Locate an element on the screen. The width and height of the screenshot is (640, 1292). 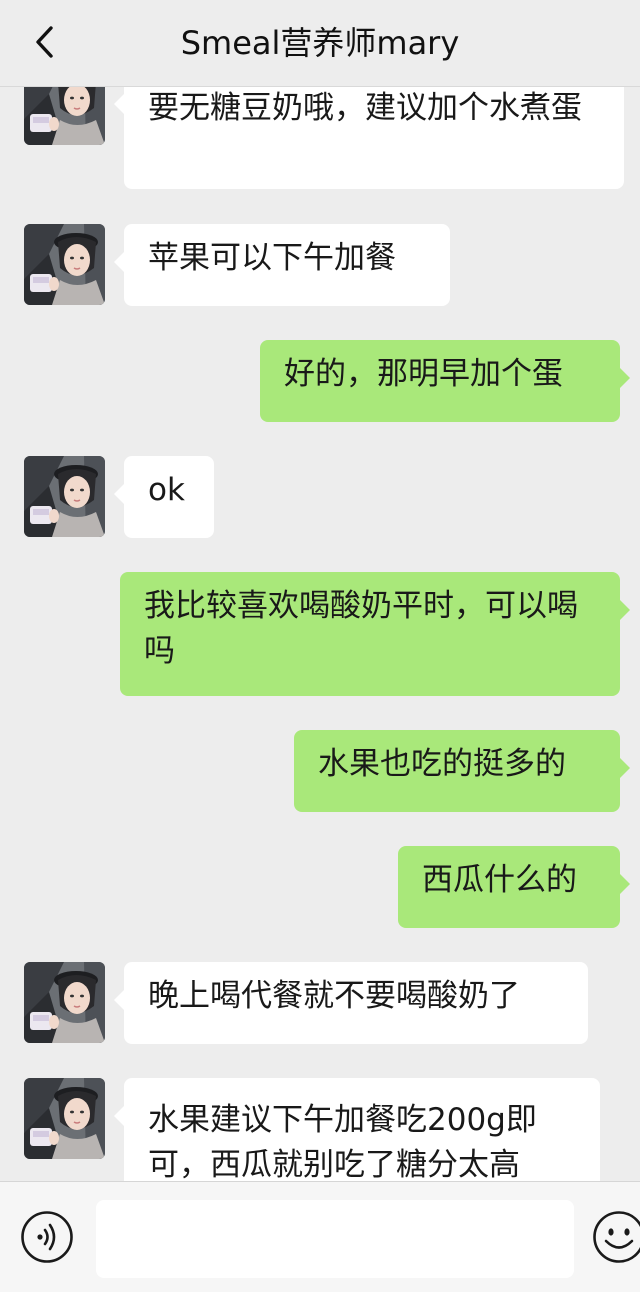
message-bubble-incoming: 要无糖豆奶哦，建议加个水煮蛋 is located at coordinates (374, 137).